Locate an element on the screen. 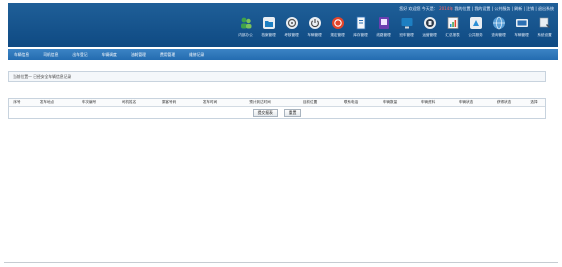 The height and width of the screenshot is (267, 562). module-operation: 运营管理 is located at coordinates (429, 27).